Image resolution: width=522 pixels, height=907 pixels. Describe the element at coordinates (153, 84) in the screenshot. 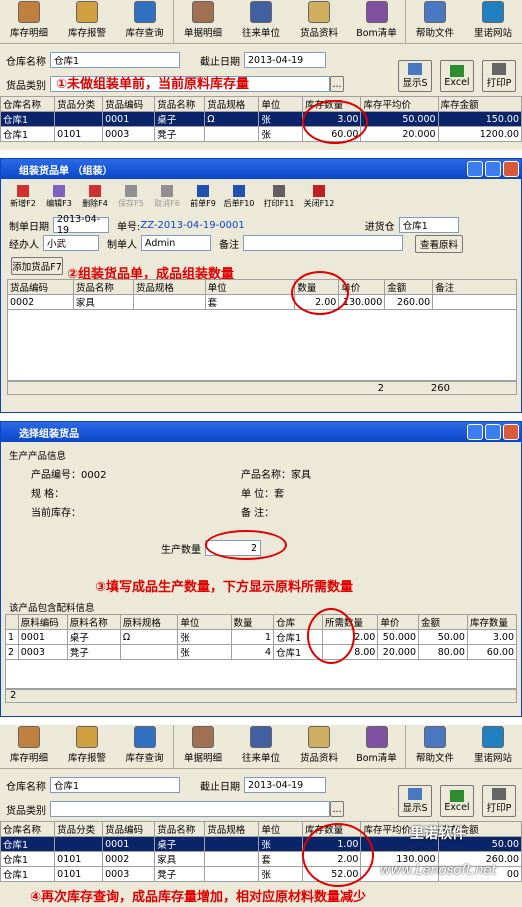

I see `annotation-step1: ①未做组装单前，当前原料库存量` at that location.